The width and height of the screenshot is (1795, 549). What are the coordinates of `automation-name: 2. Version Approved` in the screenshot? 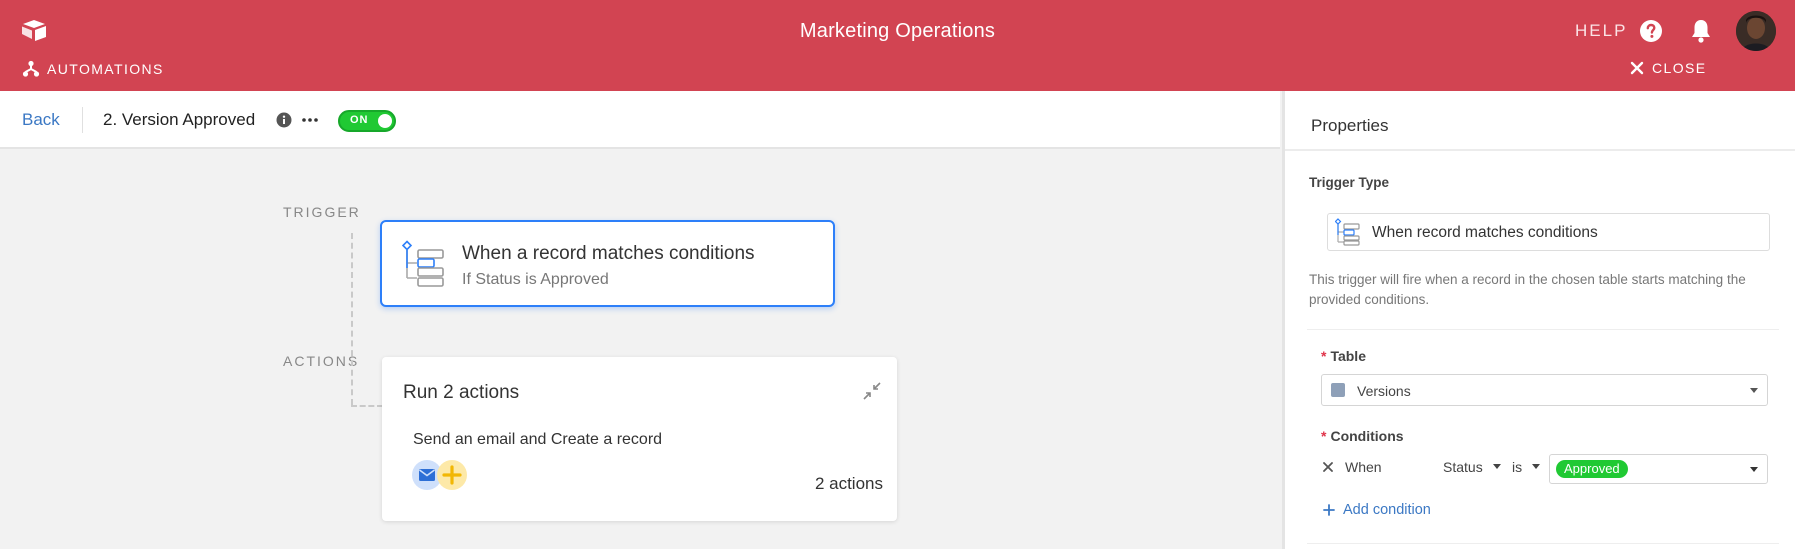 It's located at (179, 120).